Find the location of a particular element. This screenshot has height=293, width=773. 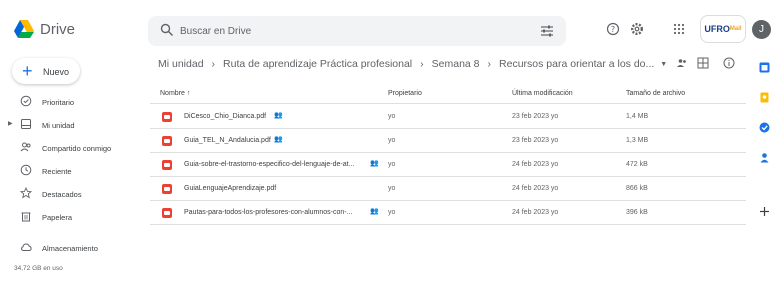

column-header-name: Nombre ↑ is located at coordinates (175, 93).